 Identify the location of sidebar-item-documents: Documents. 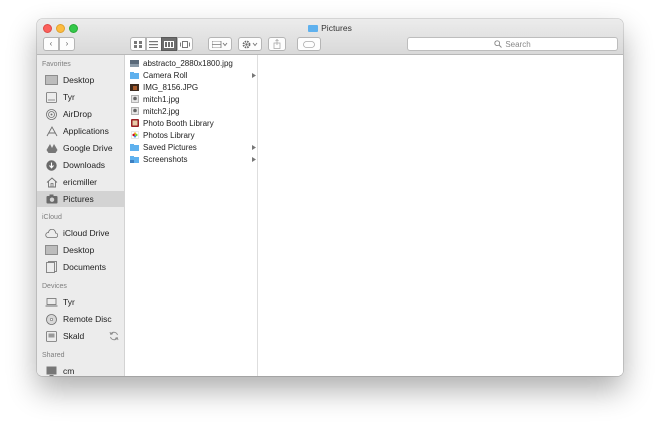
(80, 267).